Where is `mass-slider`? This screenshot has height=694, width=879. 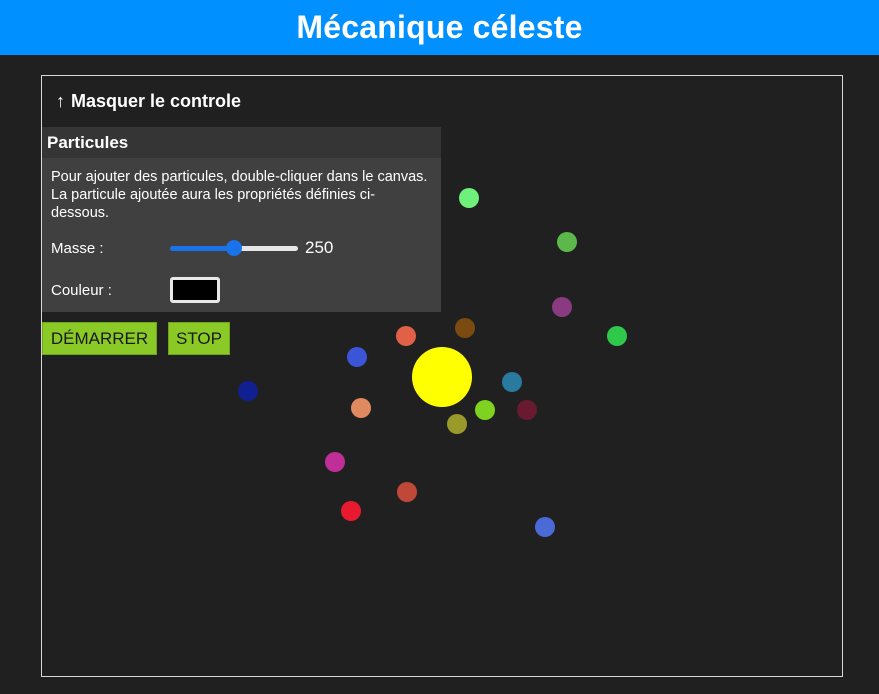
mass-slider is located at coordinates (234, 248).